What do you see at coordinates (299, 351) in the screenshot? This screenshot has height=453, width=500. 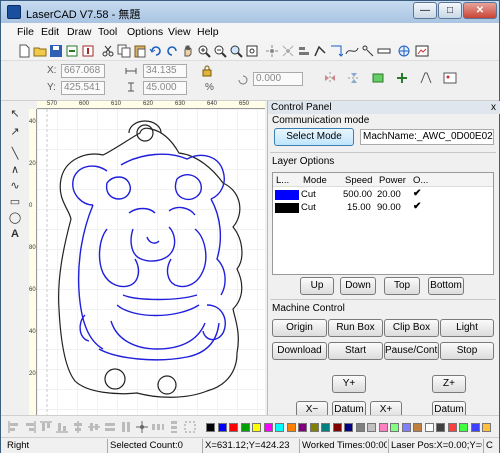 I see `download-button: Download` at bounding box center [299, 351].